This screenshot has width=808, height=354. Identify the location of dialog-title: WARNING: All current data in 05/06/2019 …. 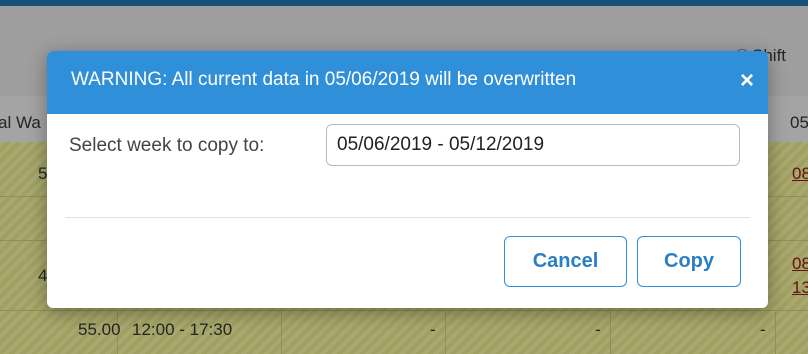
(324, 79).